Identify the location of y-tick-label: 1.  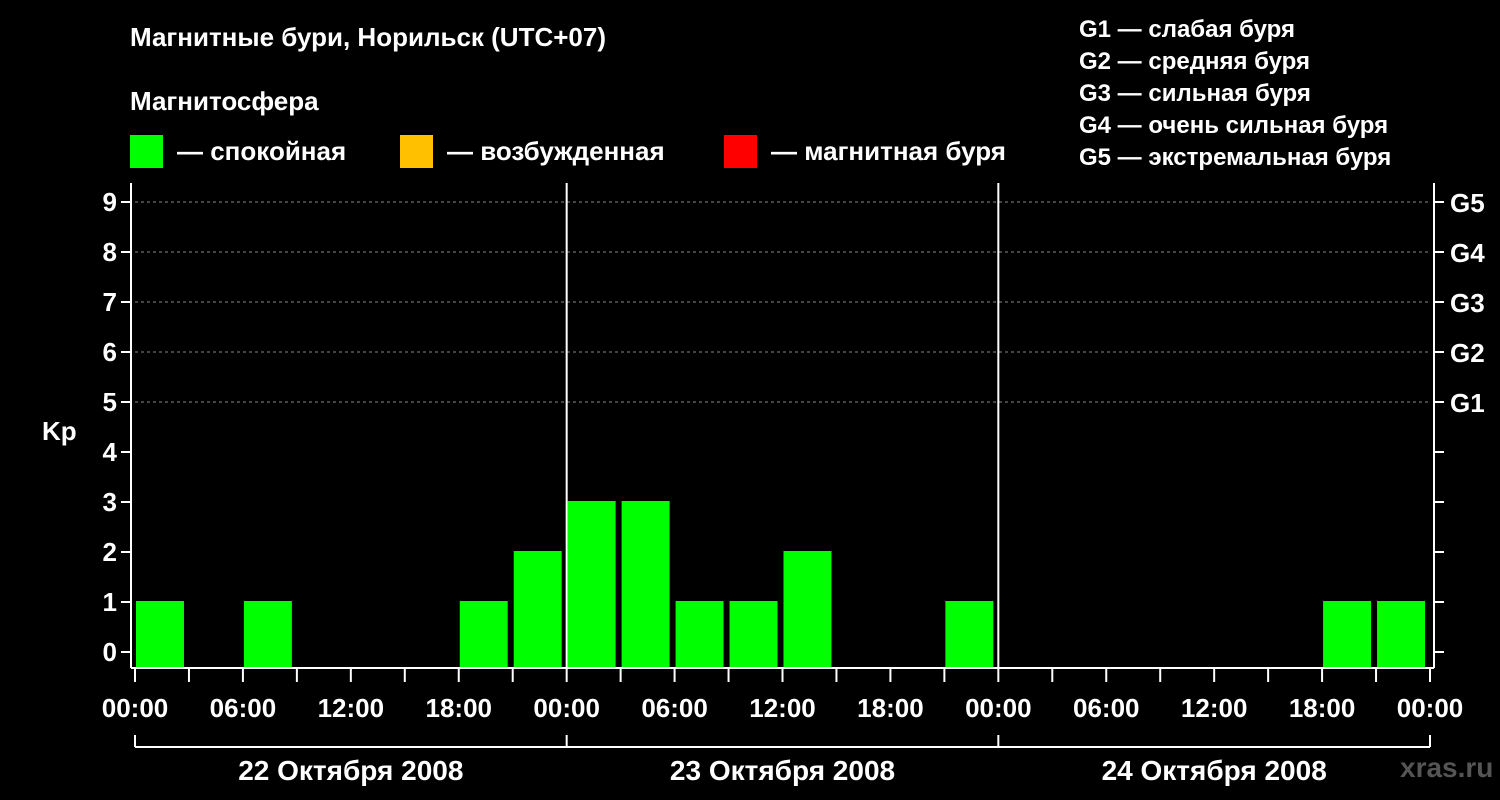
(110, 602).